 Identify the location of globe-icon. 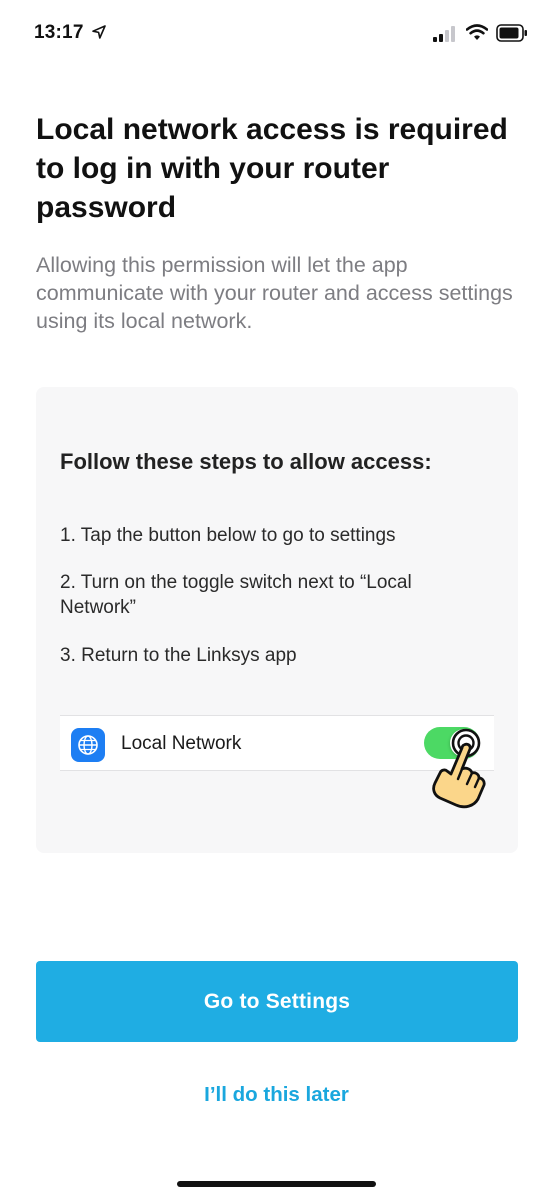
(88, 745).